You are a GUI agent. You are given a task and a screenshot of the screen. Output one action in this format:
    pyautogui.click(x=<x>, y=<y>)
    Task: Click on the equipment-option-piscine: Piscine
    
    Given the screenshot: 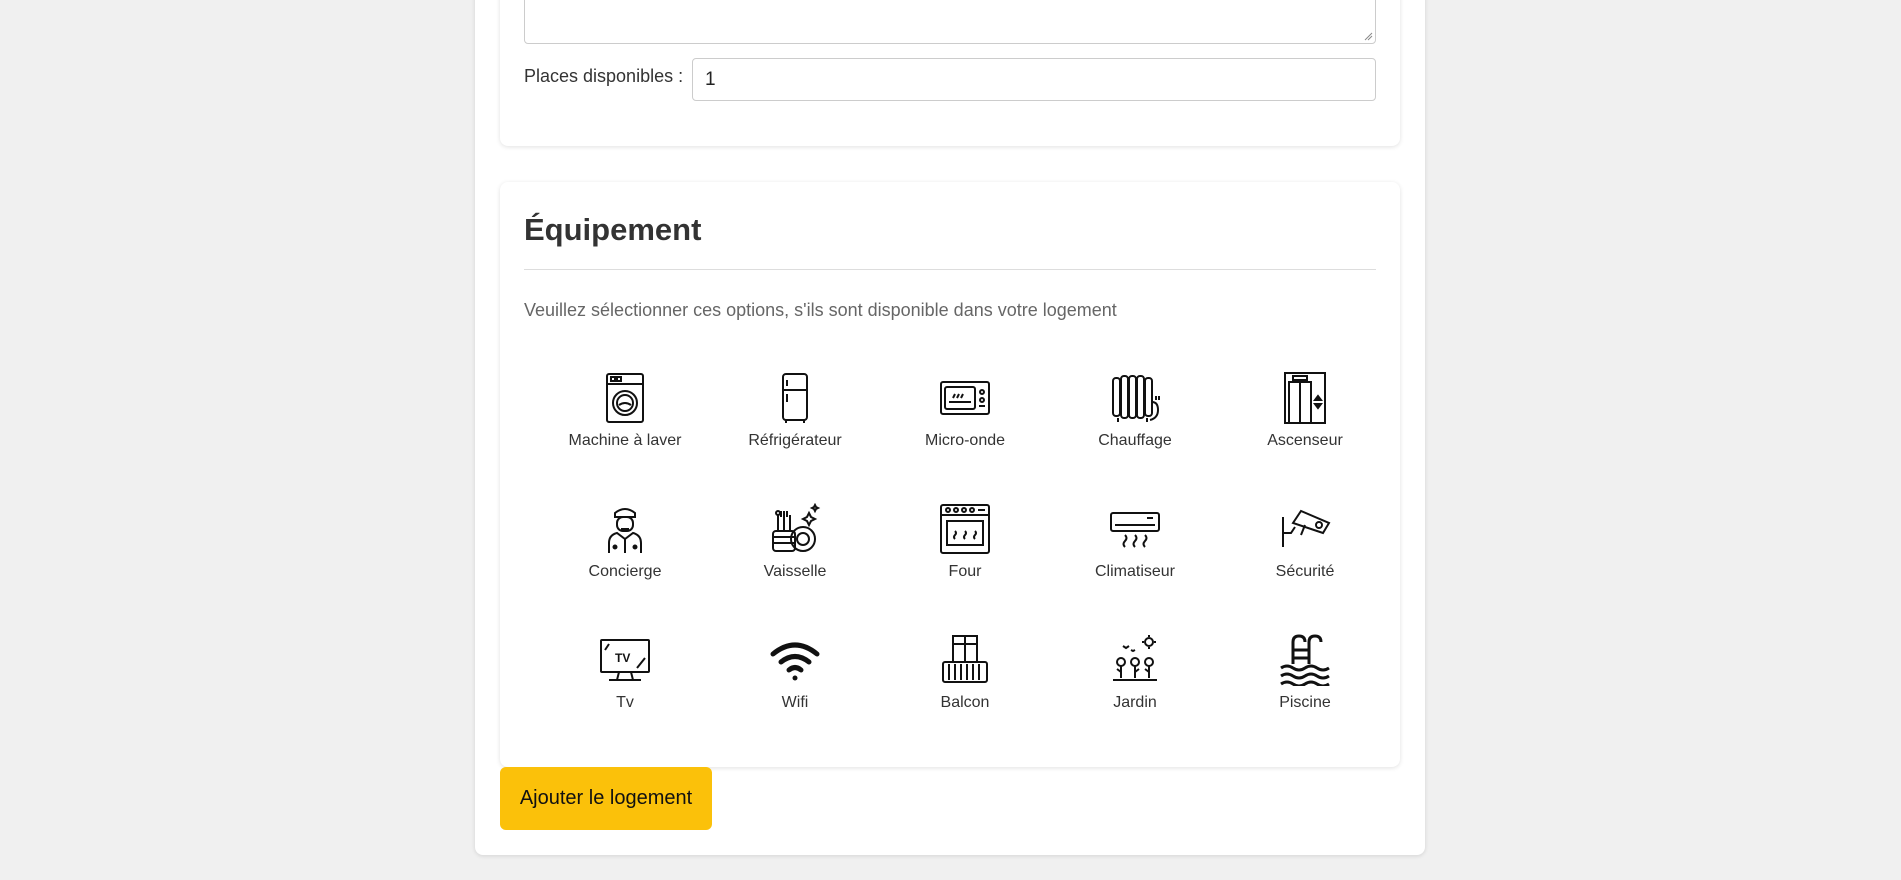 What is the action you would take?
    pyautogui.click(x=1305, y=699)
    